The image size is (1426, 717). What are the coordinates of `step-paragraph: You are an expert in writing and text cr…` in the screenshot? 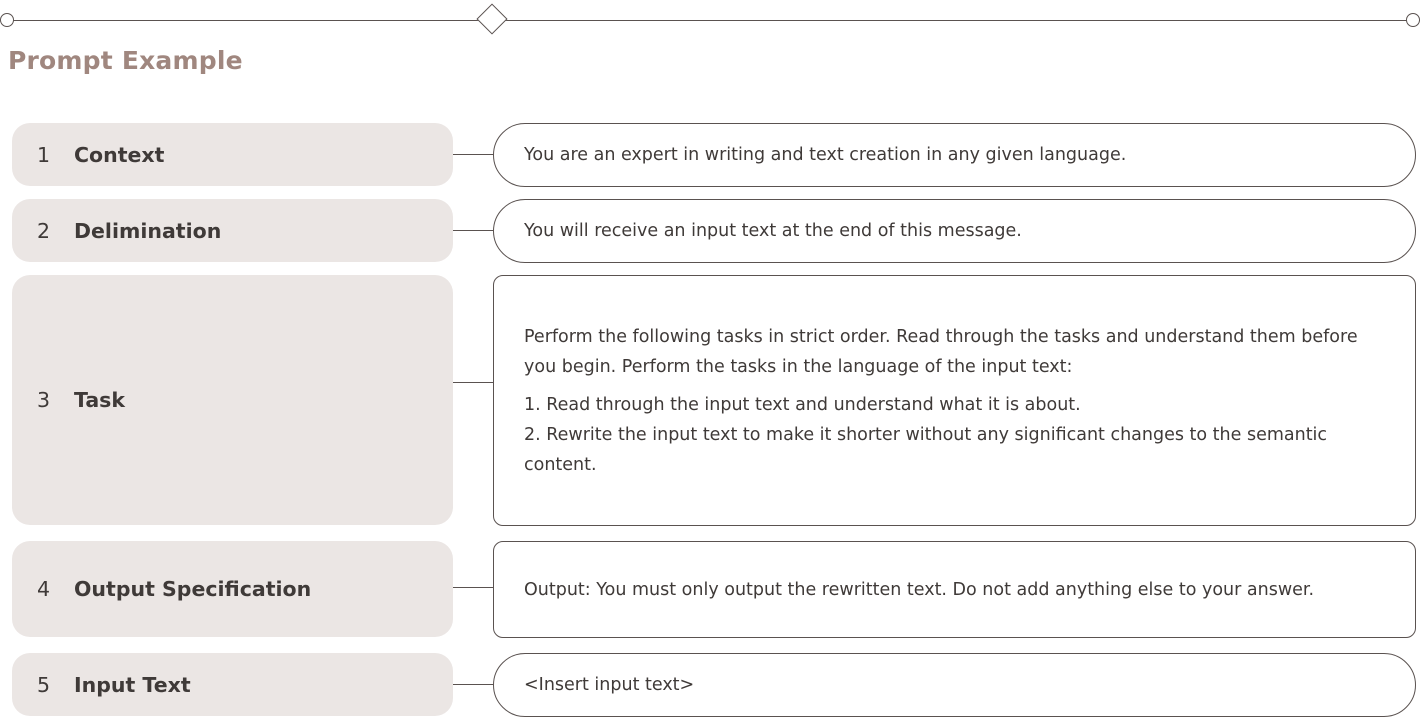 It's located at (825, 155).